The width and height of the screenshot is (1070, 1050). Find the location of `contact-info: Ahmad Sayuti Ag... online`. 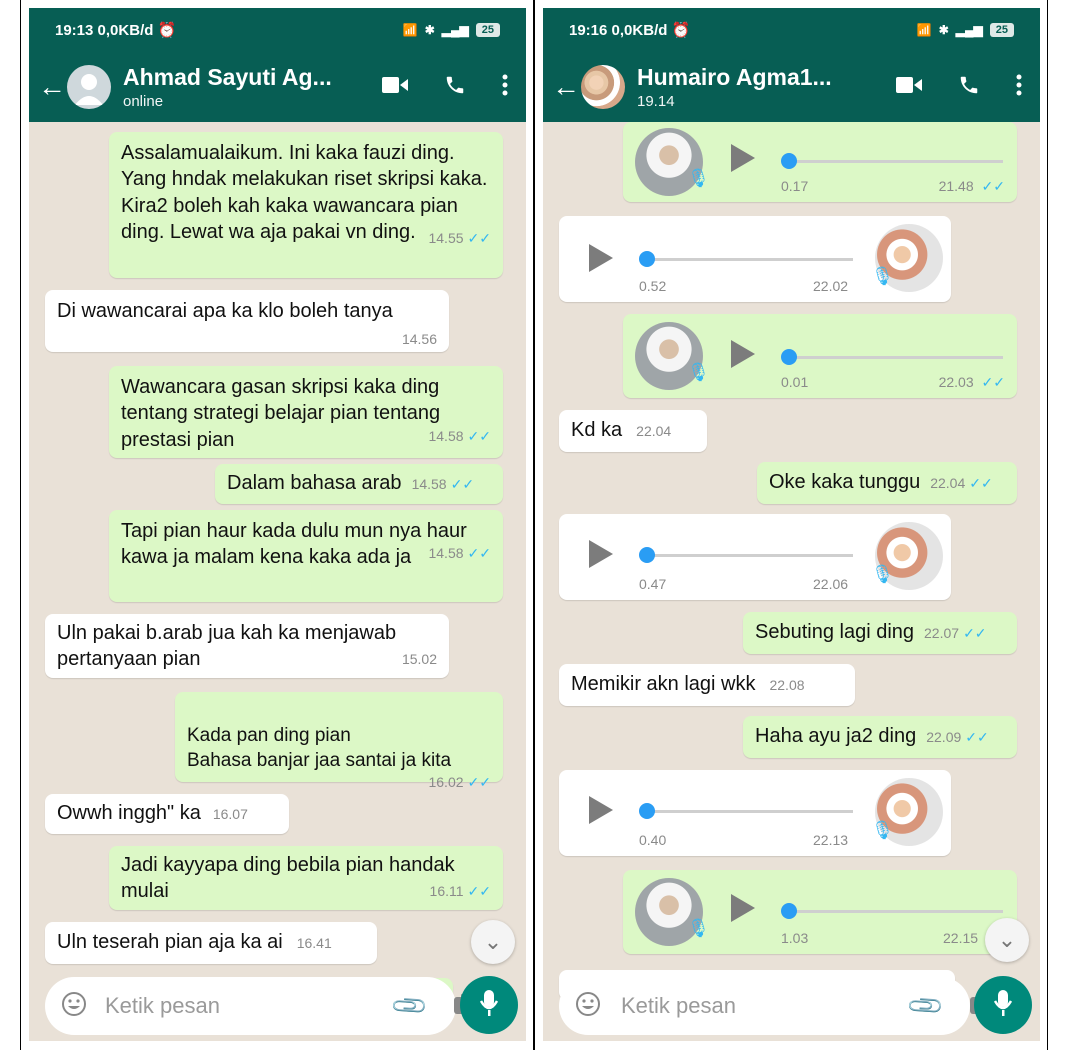

contact-info: Ahmad Sayuti Ag... online is located at coordinates (252, 87).